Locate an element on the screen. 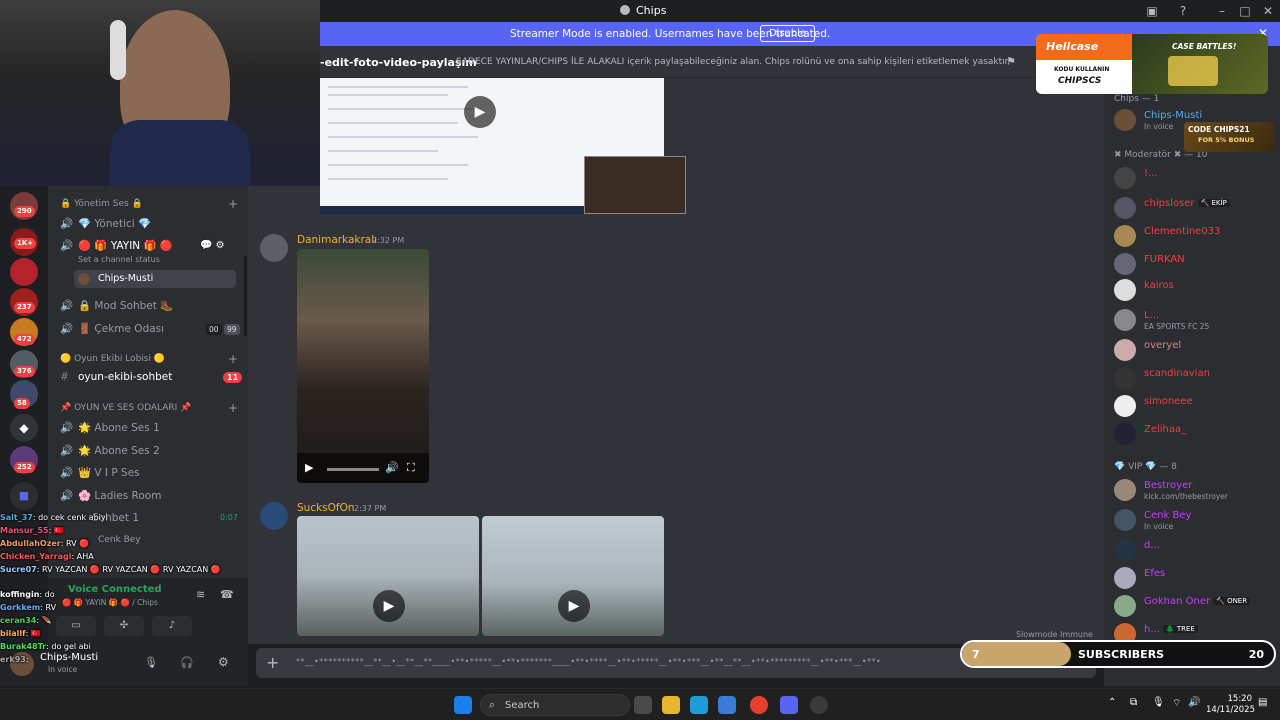 Image resolution: width=1280 pixels, height=720 pixels. disable-button: Disable is located at coordinates (788, 33).